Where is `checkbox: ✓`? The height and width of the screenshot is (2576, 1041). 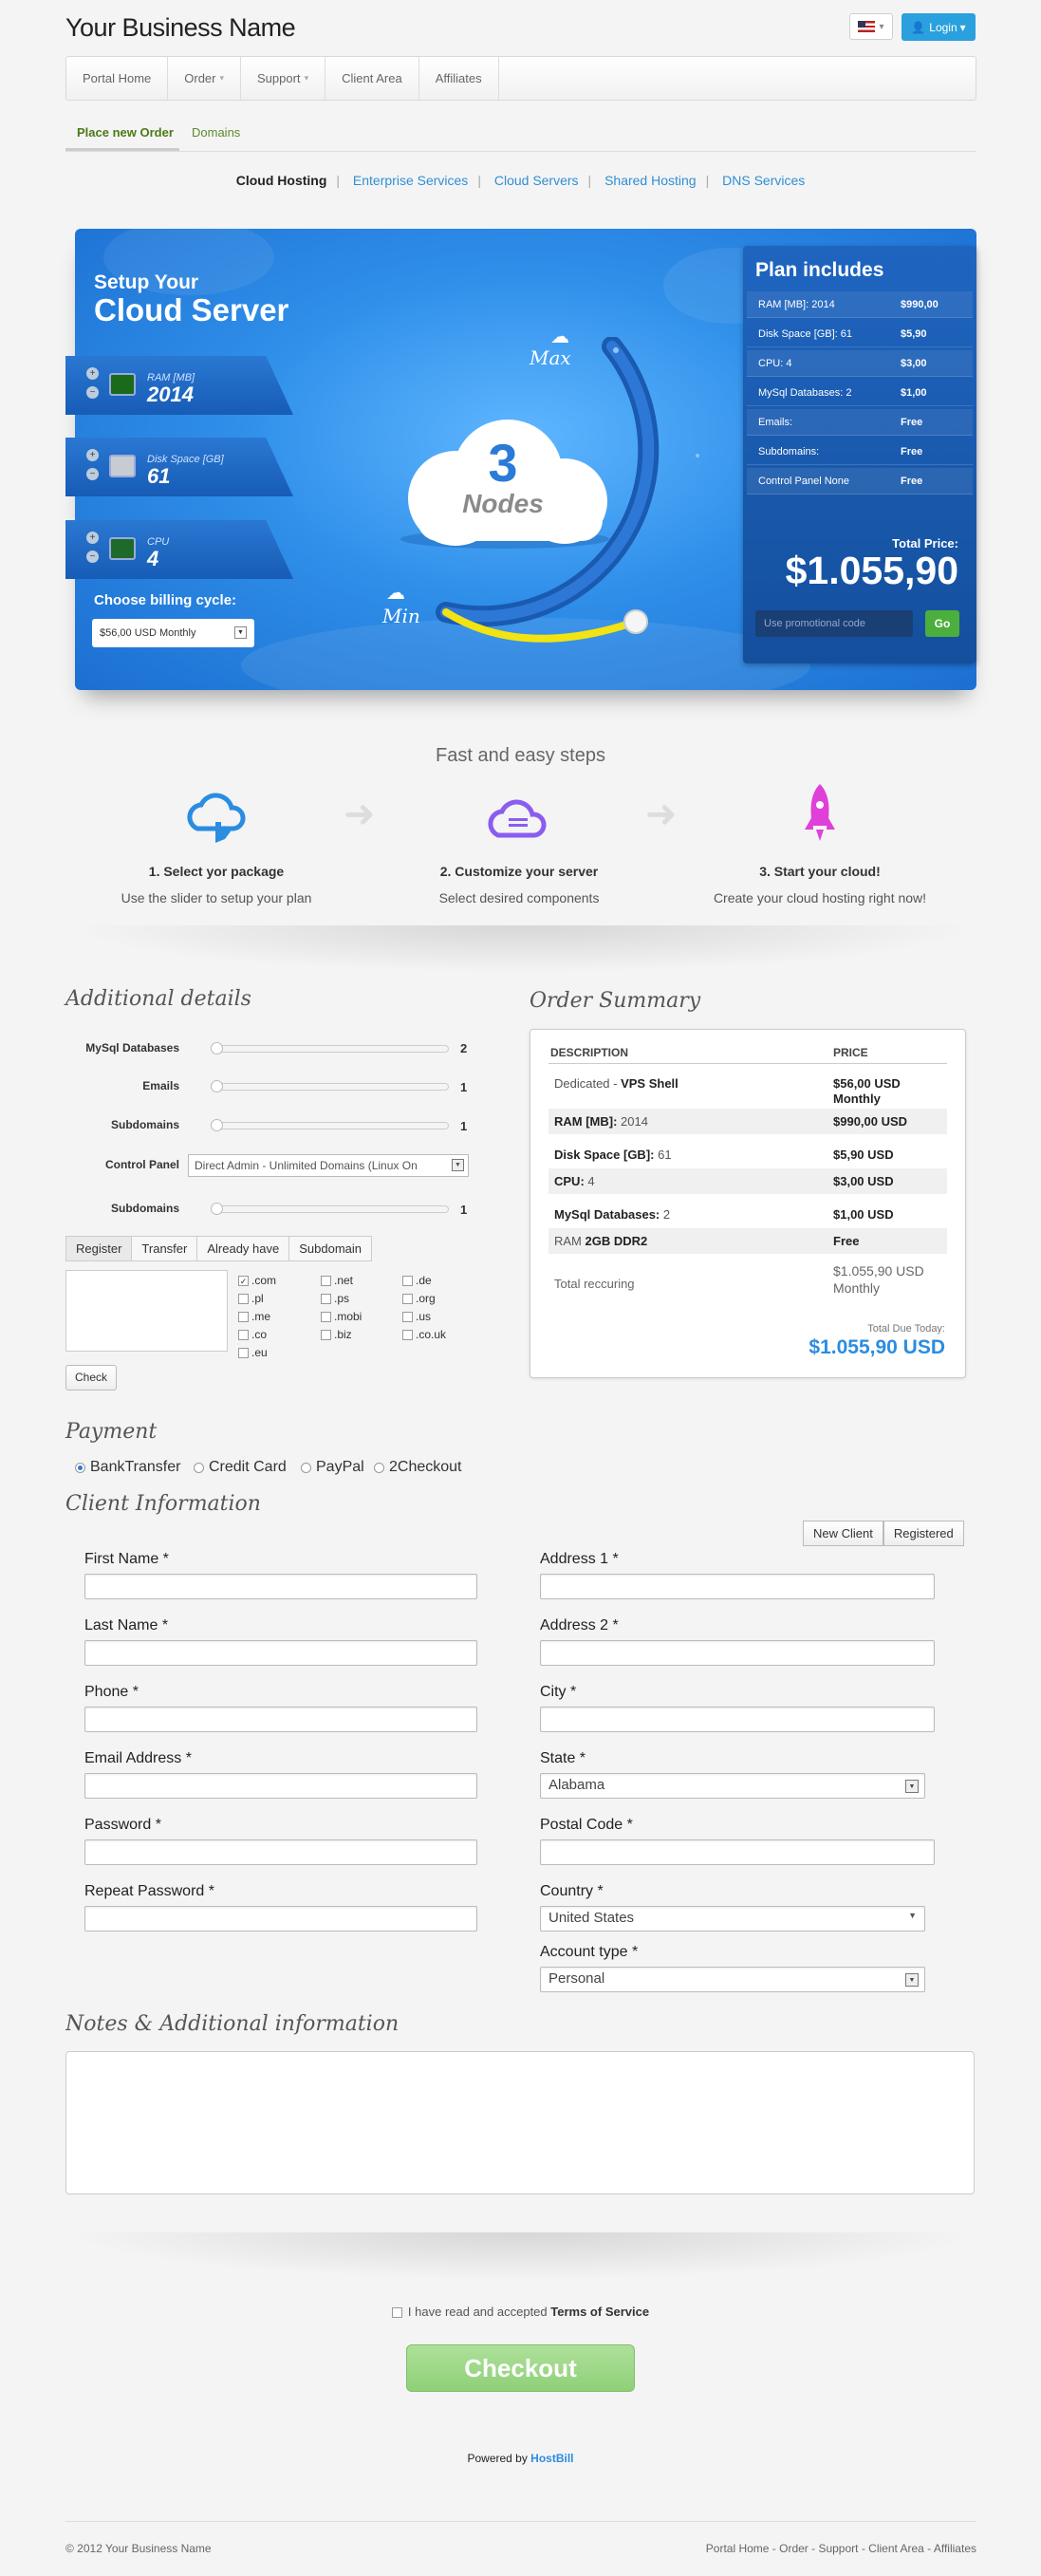 checkbox: ✓ is located at coordinates (243, 1280).